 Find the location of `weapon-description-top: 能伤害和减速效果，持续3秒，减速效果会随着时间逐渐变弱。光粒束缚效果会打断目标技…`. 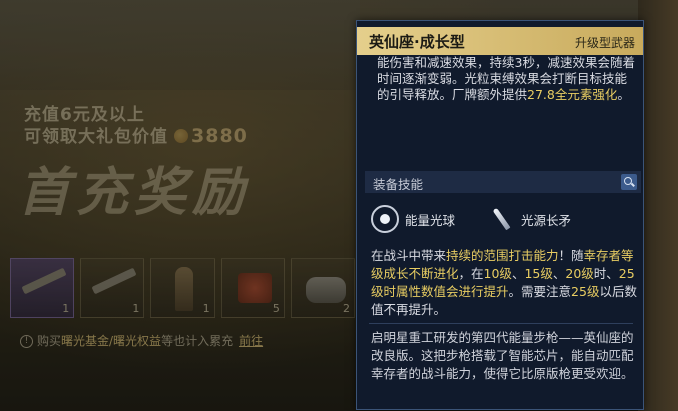

weapon-description-top: 能伤害和减速效果，持续3秒，减速效果会随着时间逐渐变弱。光粒束缚效果会打断目标技… is located at coordinates (508, 79).